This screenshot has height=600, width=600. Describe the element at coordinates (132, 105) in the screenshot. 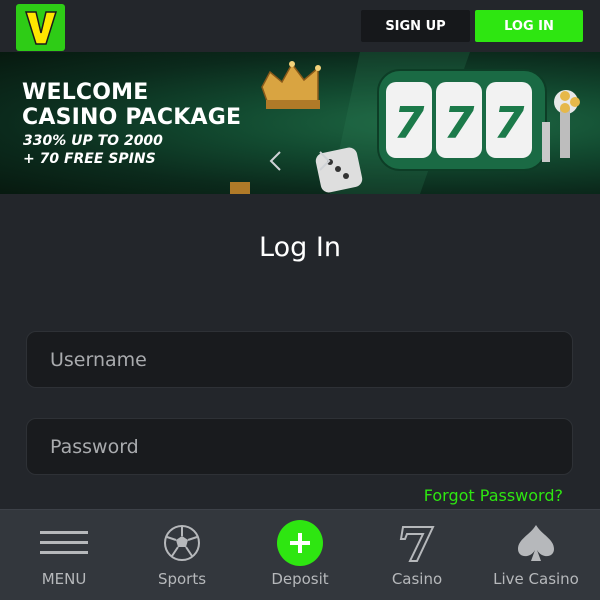

I see `banner-title: WELCOME CASINO PACKAGE` at that location.